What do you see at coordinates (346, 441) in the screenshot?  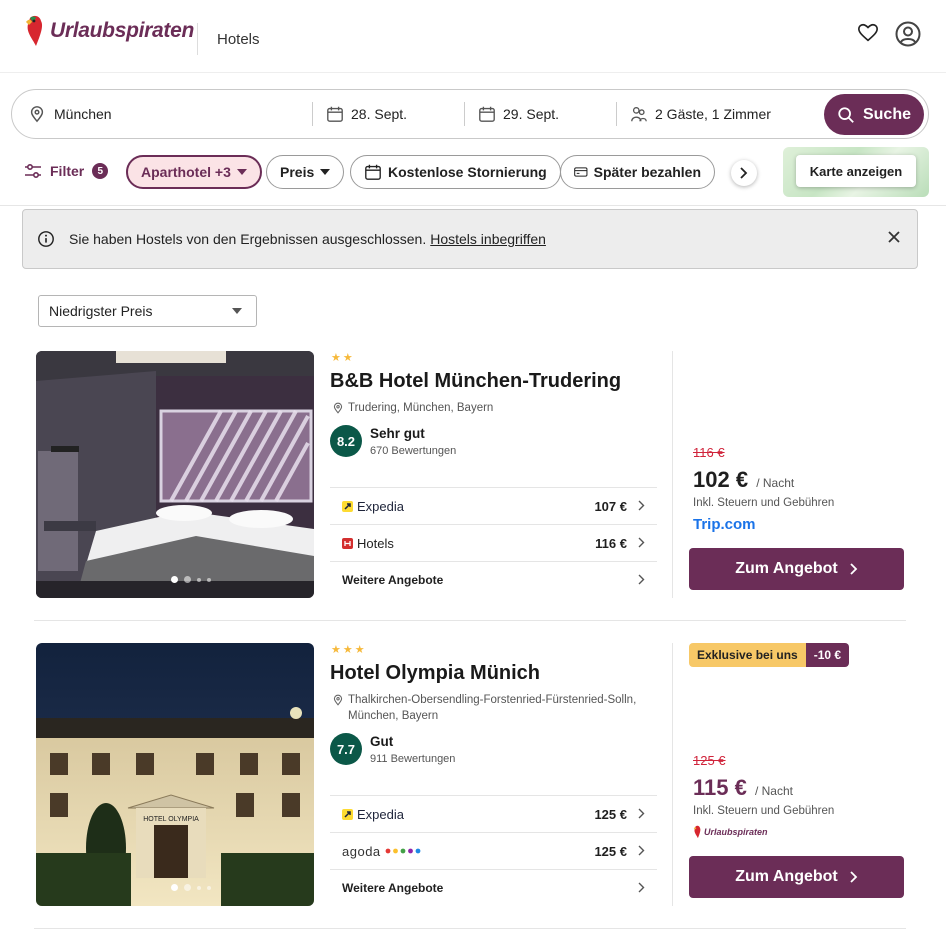 I see `rating-score: 8.2` at bounding box center [346, 441].